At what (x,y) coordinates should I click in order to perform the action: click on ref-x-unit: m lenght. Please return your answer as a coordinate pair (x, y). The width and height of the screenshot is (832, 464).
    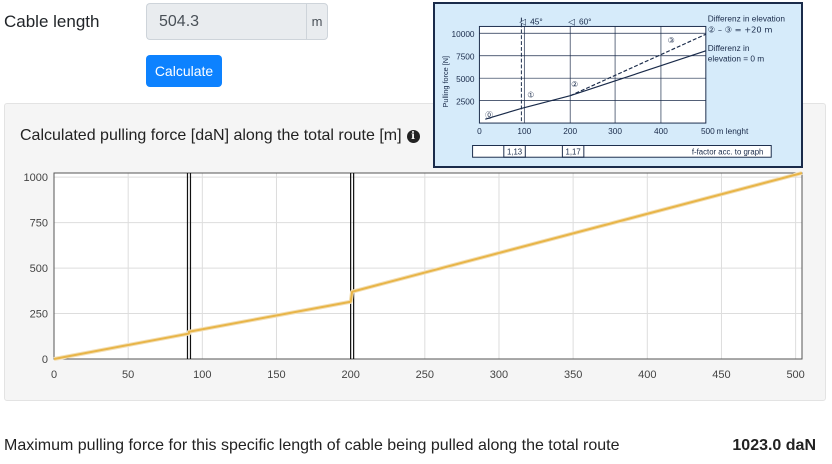
    Looking at the image, I should click on (733, 131).